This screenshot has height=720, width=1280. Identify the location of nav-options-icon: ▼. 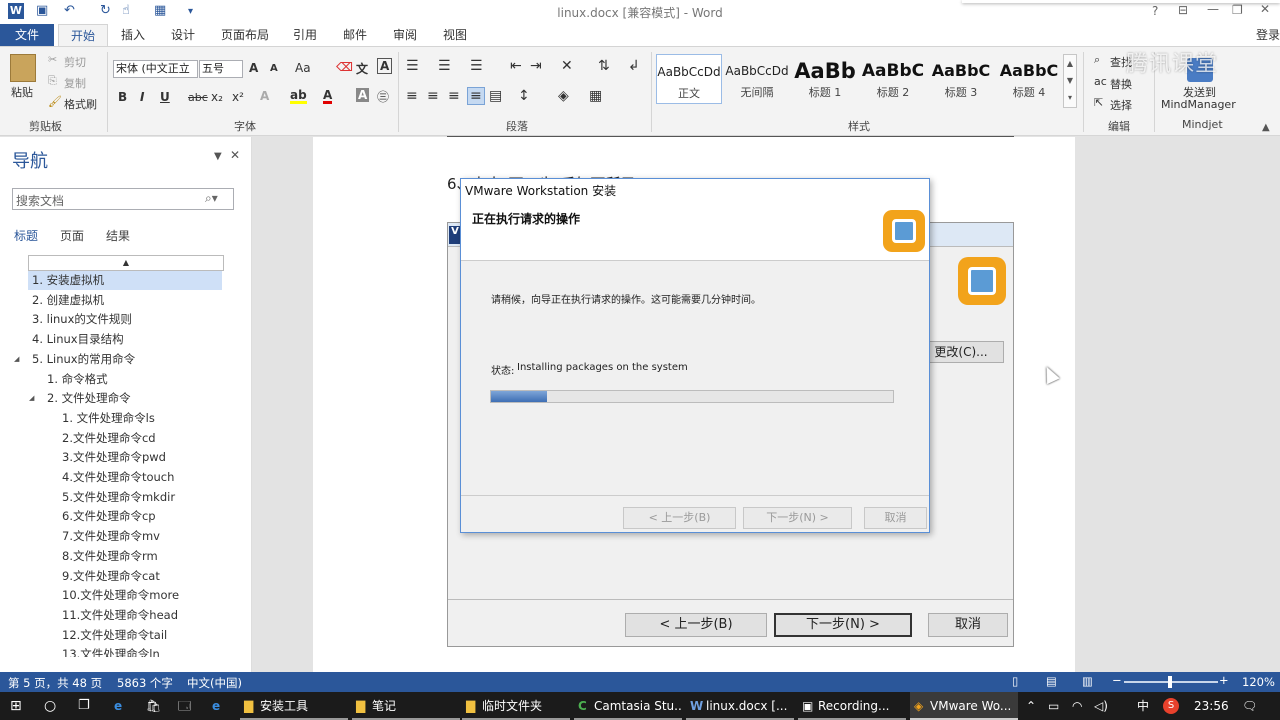
(218, 156).